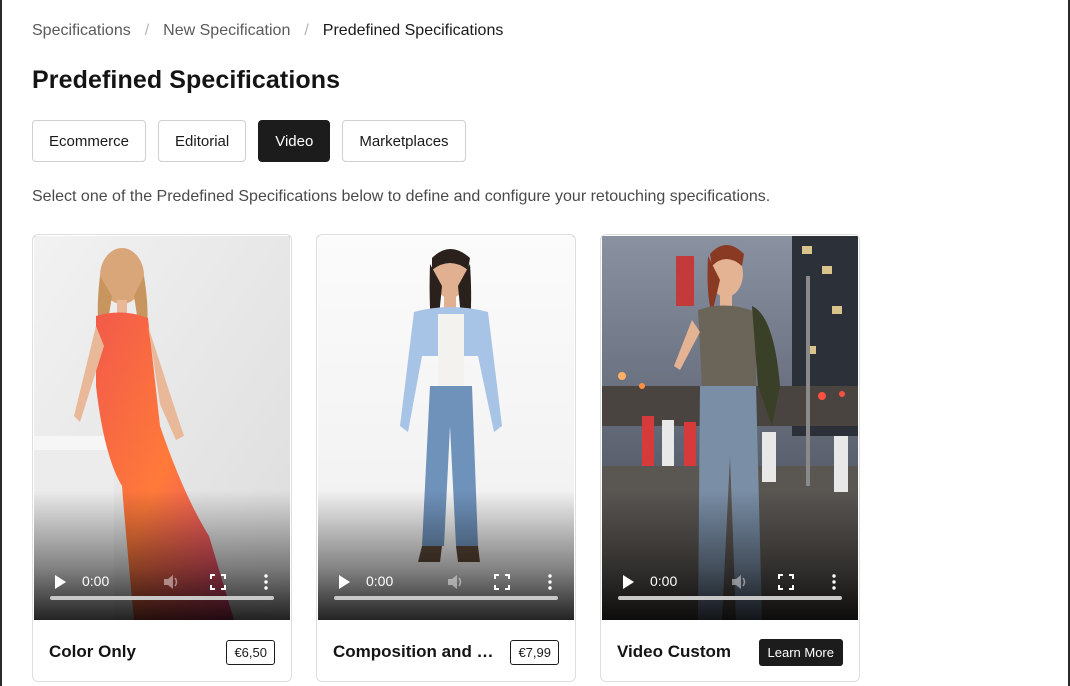  I want to click on price-tag: €7,99, so click(534, 652).